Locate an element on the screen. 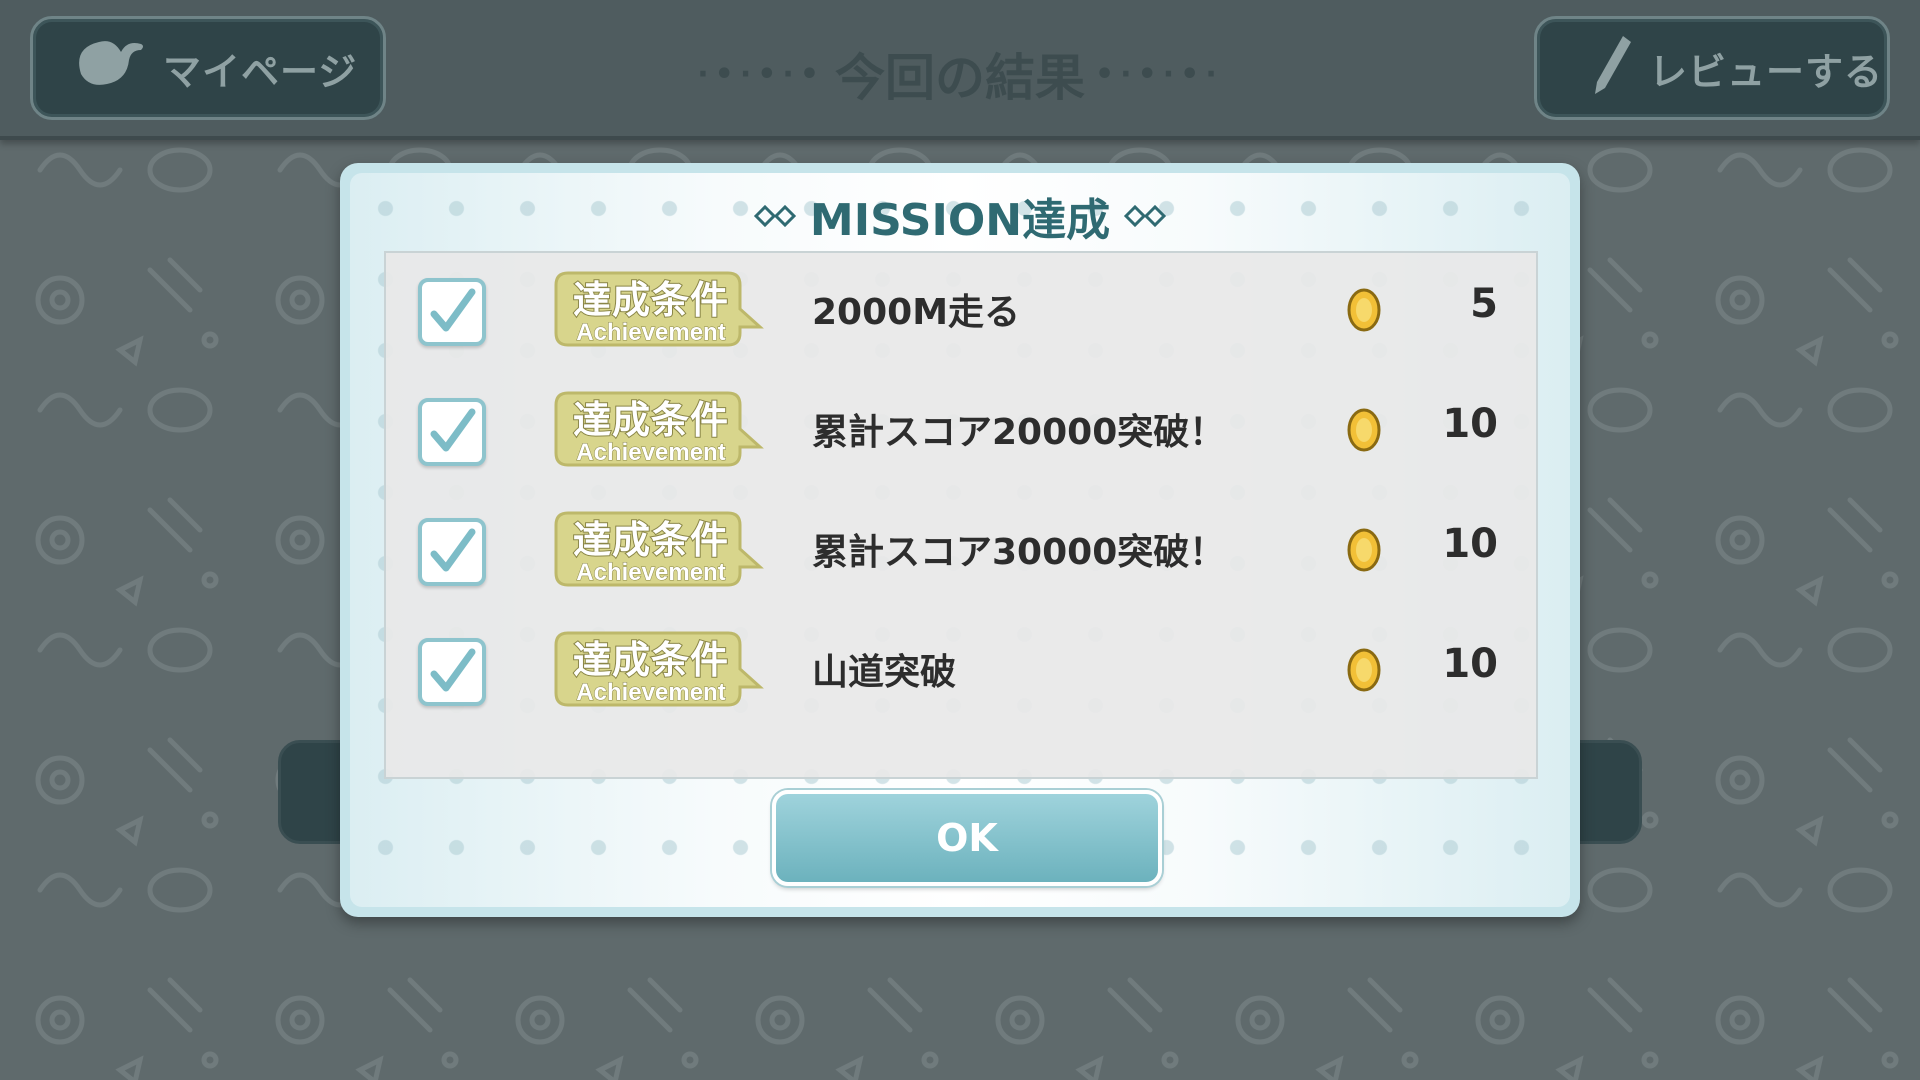 This screenshot has height=1080, width=1920. dialog-title-text: MISSION達成 is located at coordinates (960, 220).